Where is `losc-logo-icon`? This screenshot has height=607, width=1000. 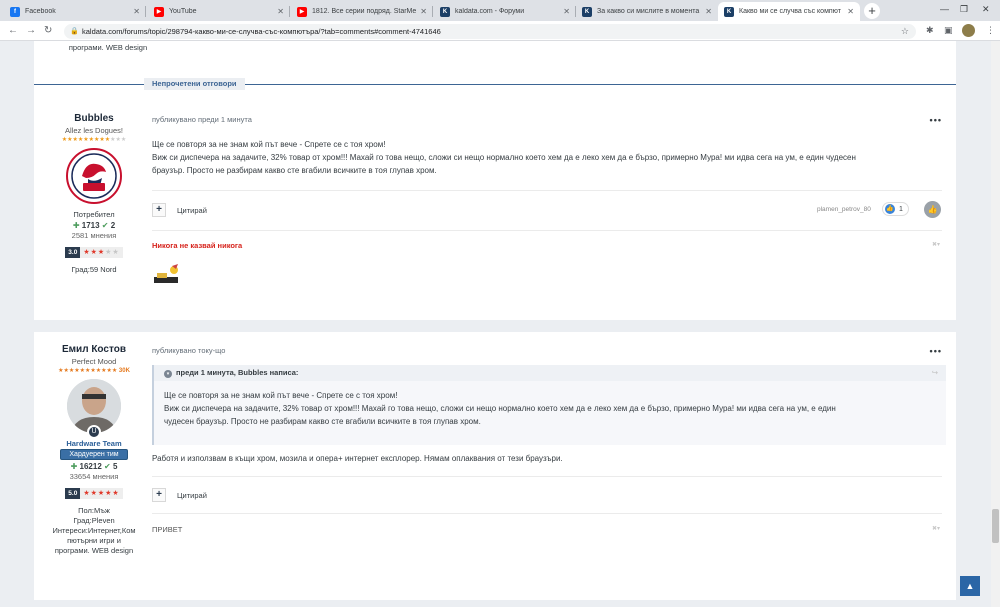
losc-logo-icon is located at coordinates (94, 176).